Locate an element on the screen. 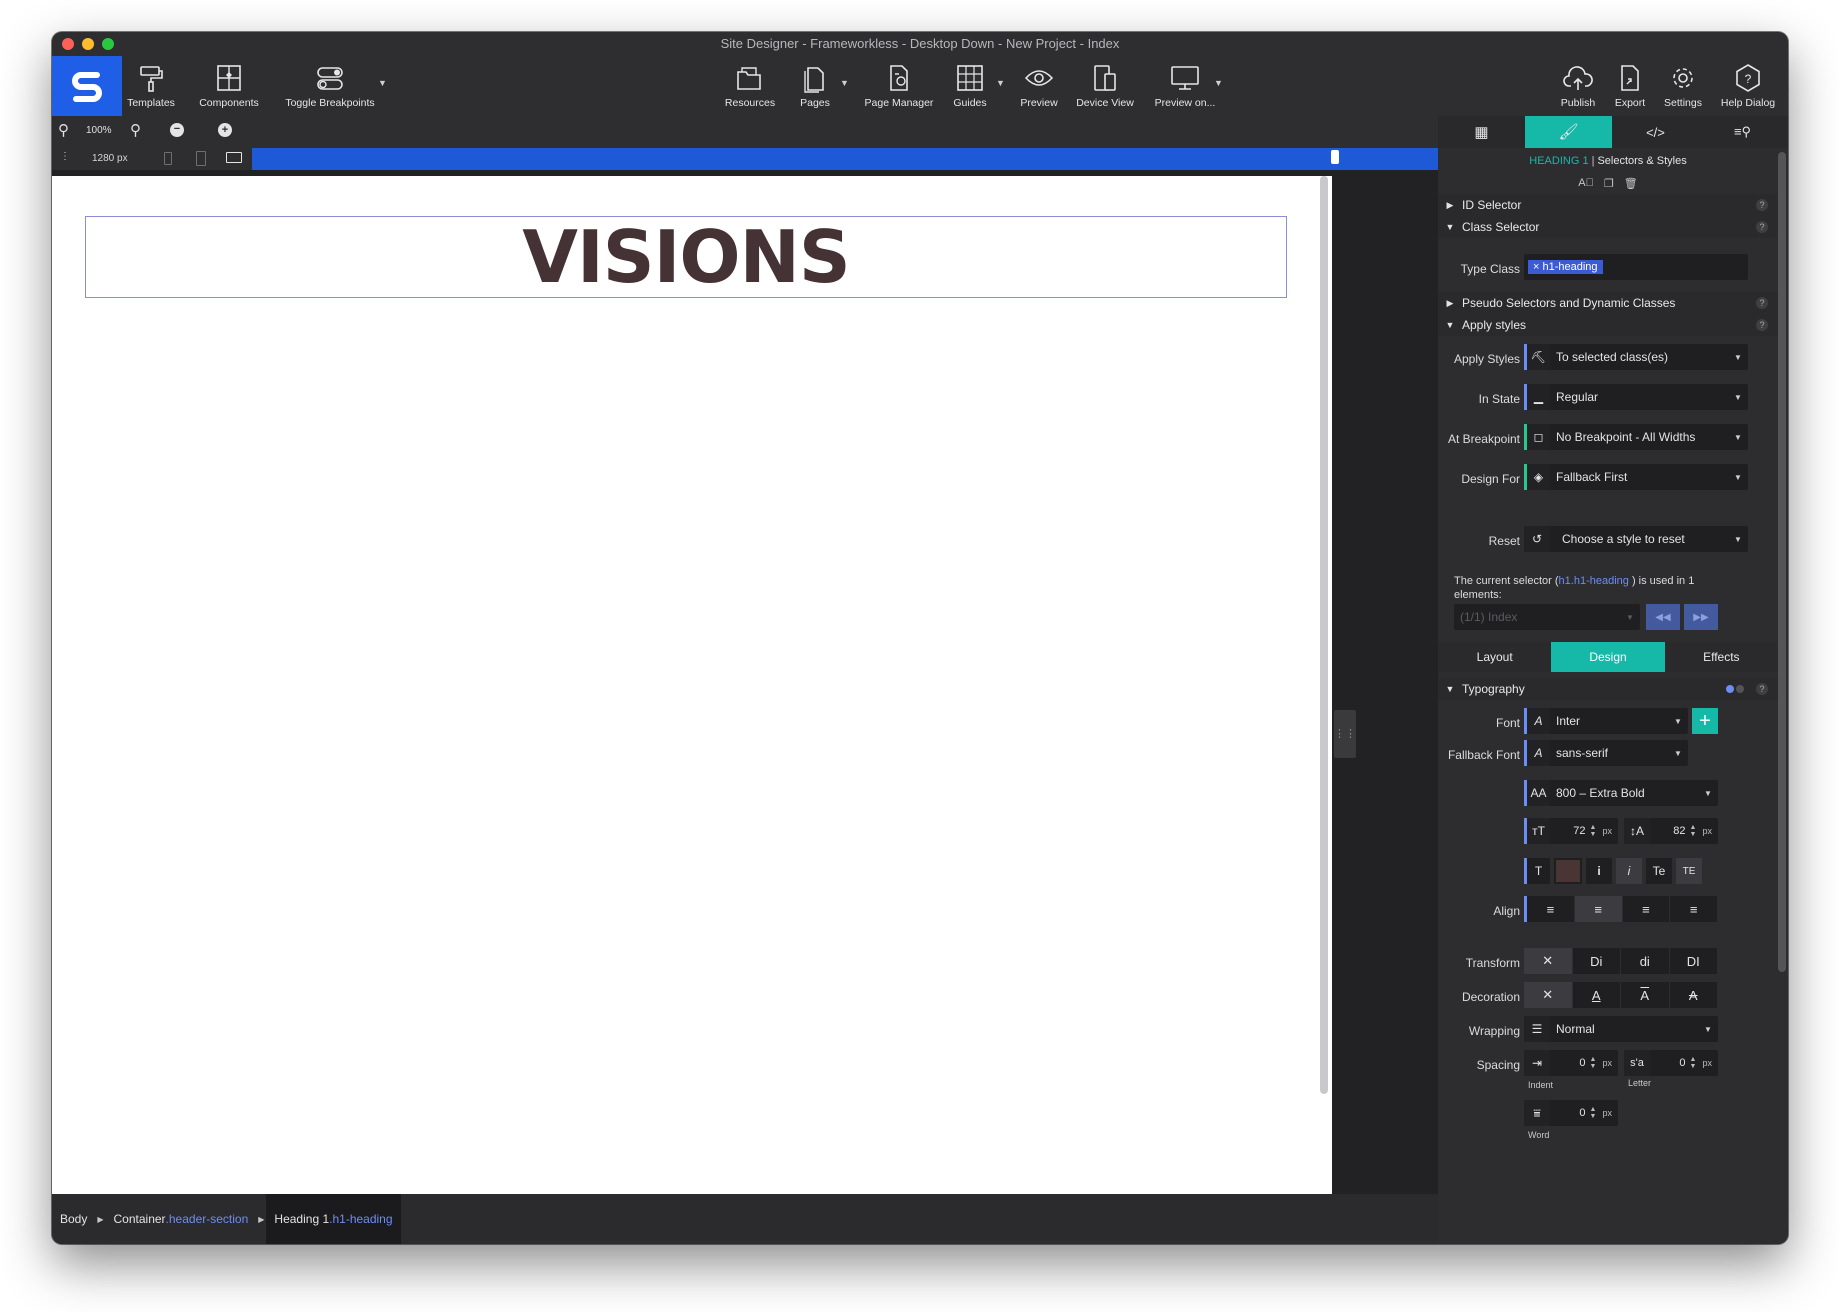 The height and width of the screenshot is (1312, 1840). tab-styles: 🖌 is located at coordinates (1568, 132).